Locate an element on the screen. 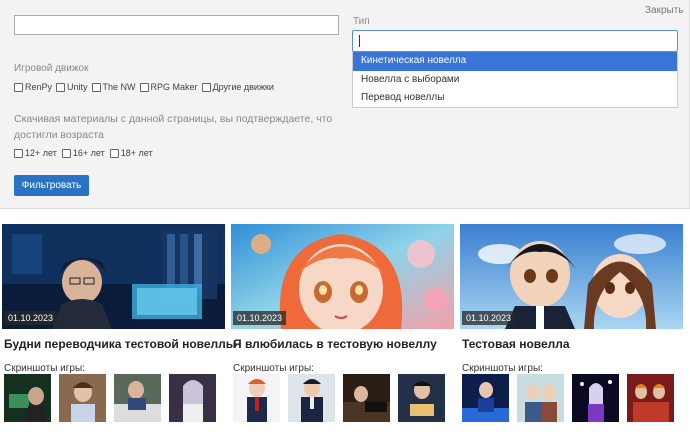 This screenshot has width=690, height=441. novel-title: Тестовая новелла is located at coordinates (516, 344).